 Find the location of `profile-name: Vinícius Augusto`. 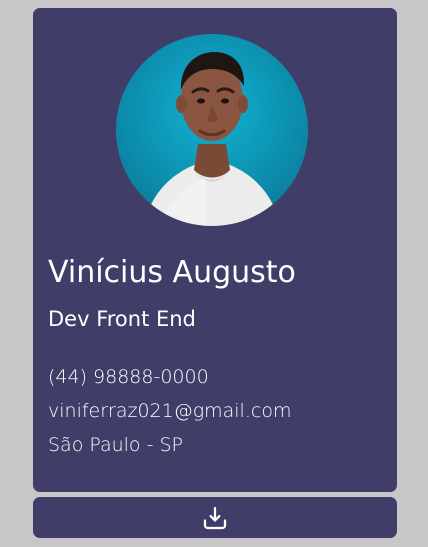

profile-name: Vinícius Augusto is located at coordinates (172, 272).